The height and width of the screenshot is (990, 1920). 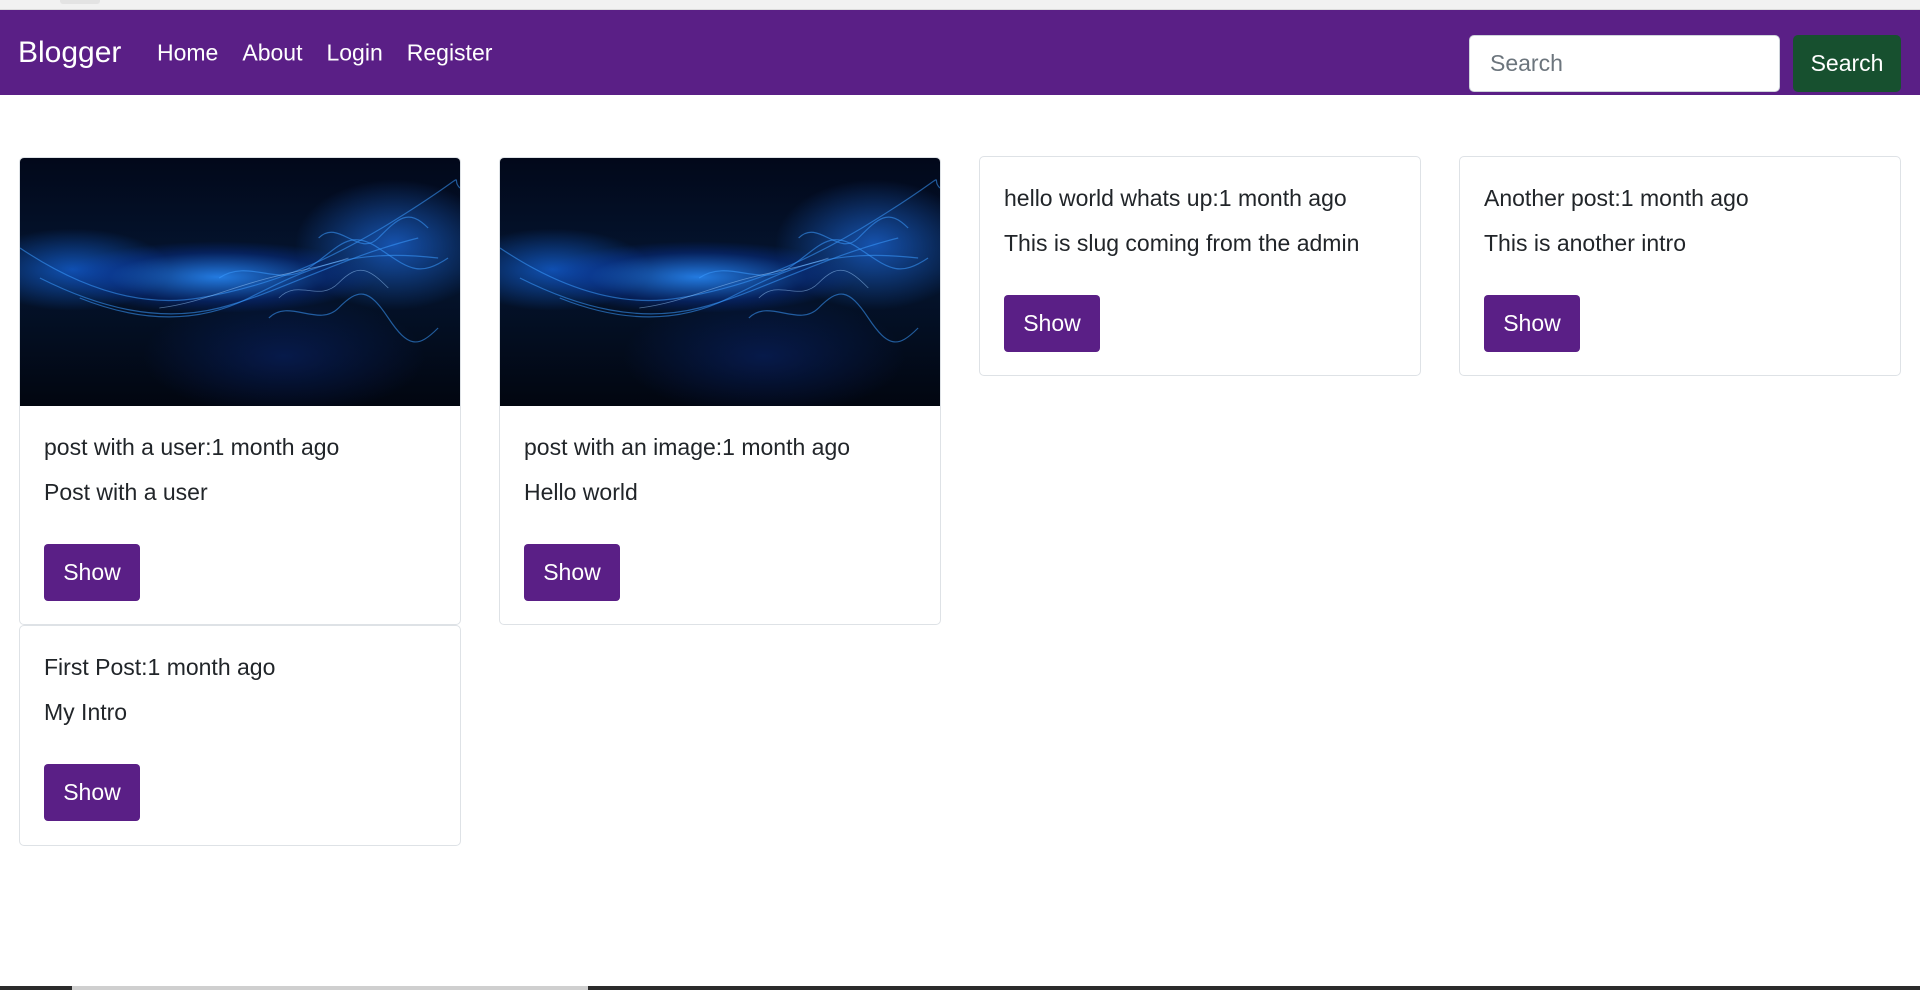 I want to click on taskbar-strip, so click(x=960, y=988).